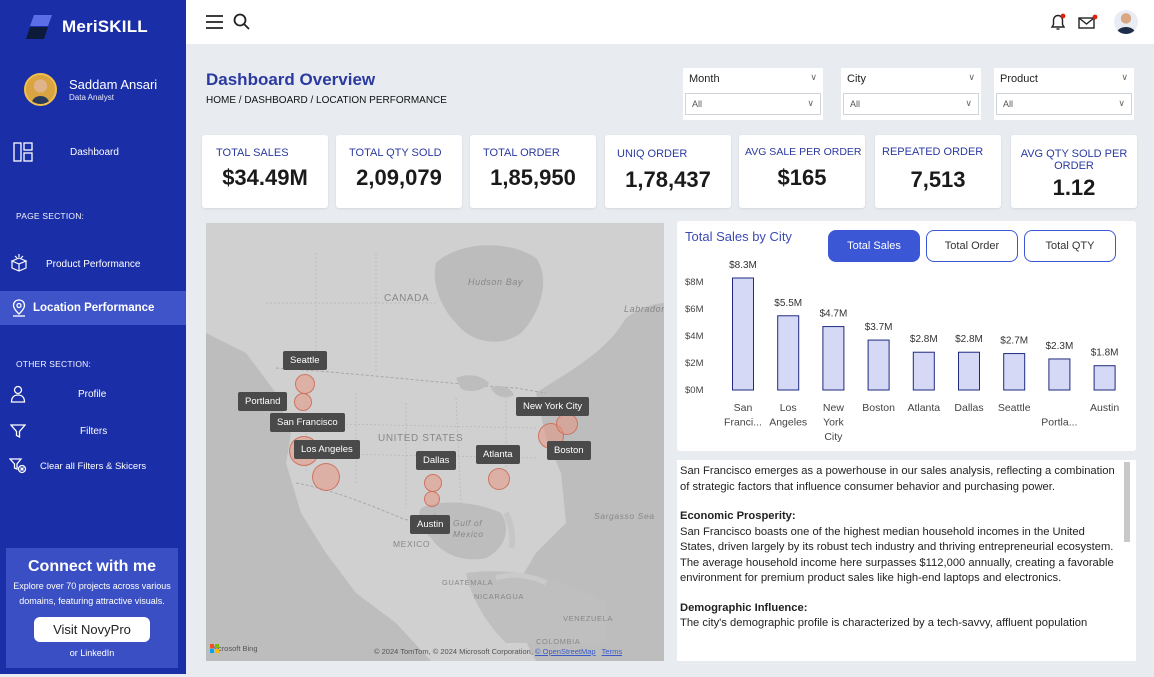  What do you see at coordinates (305, 384) in the screenshot?
I see `map-bubble-seattle` at bounding box center [305, 384].